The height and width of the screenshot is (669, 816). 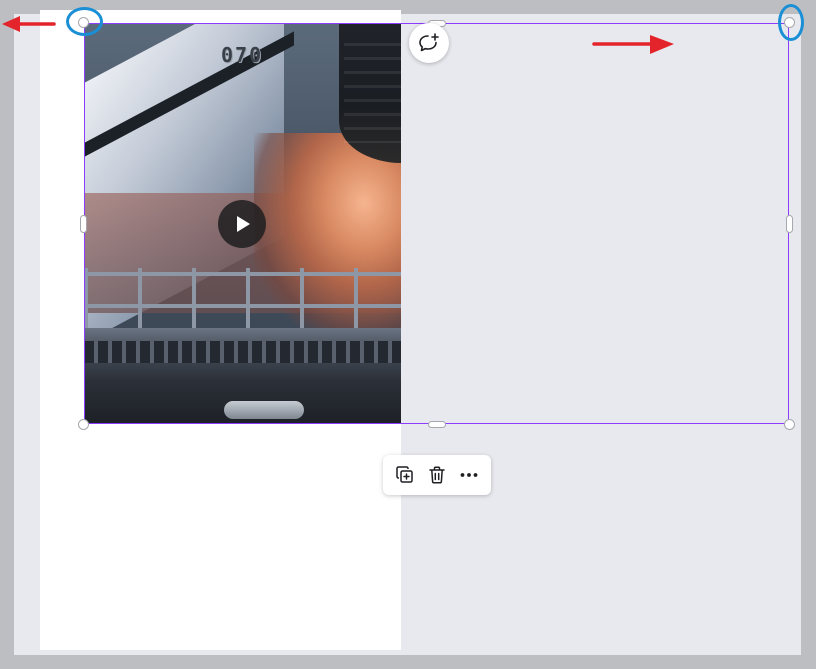 What do you see at coordinates (83, 424) in the screenshot?
I see `resize-handle-bottom-left` at bounding box center [83, 424].